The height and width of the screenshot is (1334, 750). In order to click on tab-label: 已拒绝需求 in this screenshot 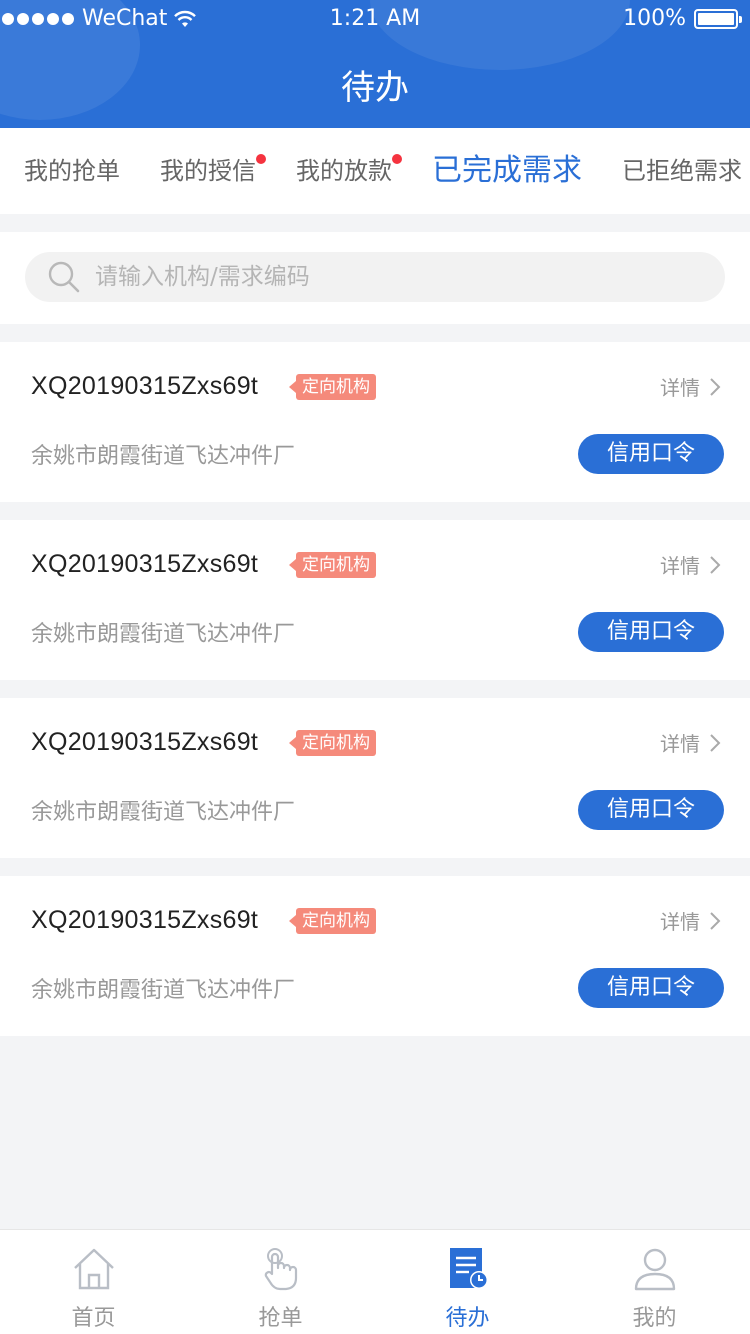, I will do `click(682, 171)`.